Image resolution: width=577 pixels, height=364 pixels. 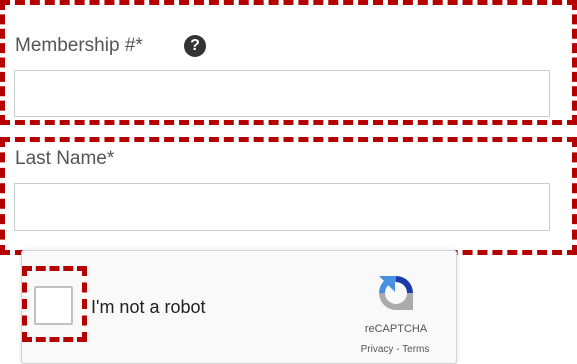 I want to click on recaptcha-brand-text: reCAPTCHA, so click(x=396, y=329).